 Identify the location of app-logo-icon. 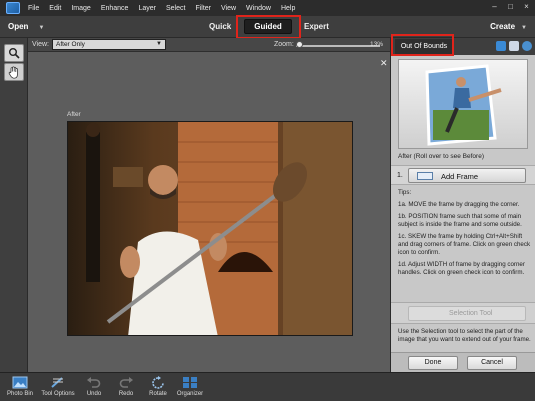
(13, 8).